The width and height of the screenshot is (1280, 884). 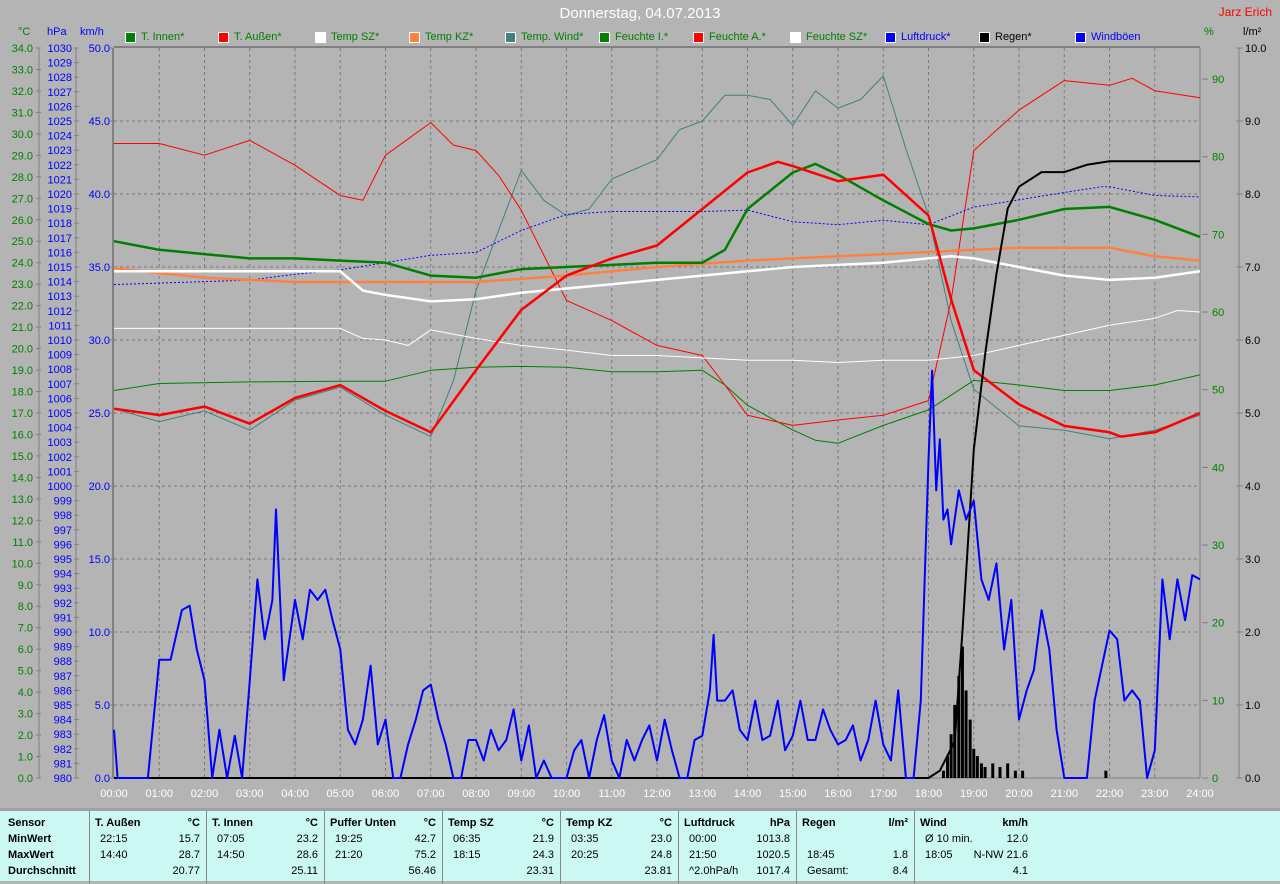 What do you see at coordinates (60, 385) in the screenshot?
I see `hpa-tick-label: 1007` at bounding box center [60, 385].